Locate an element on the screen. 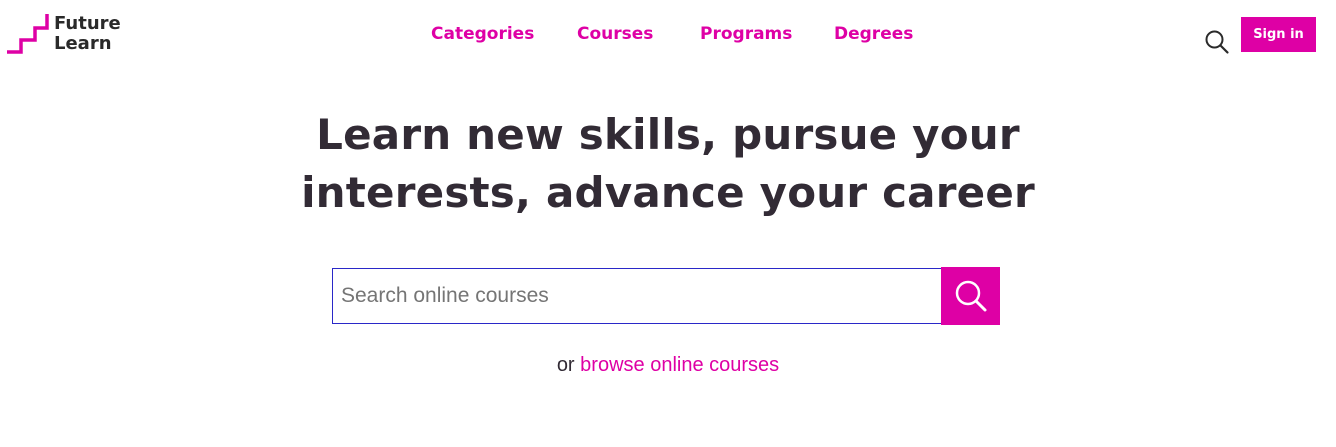 The width and height of the screenshot is (1336, 447). sign-in-button: Sign in is located at coordinates (1278, 34).